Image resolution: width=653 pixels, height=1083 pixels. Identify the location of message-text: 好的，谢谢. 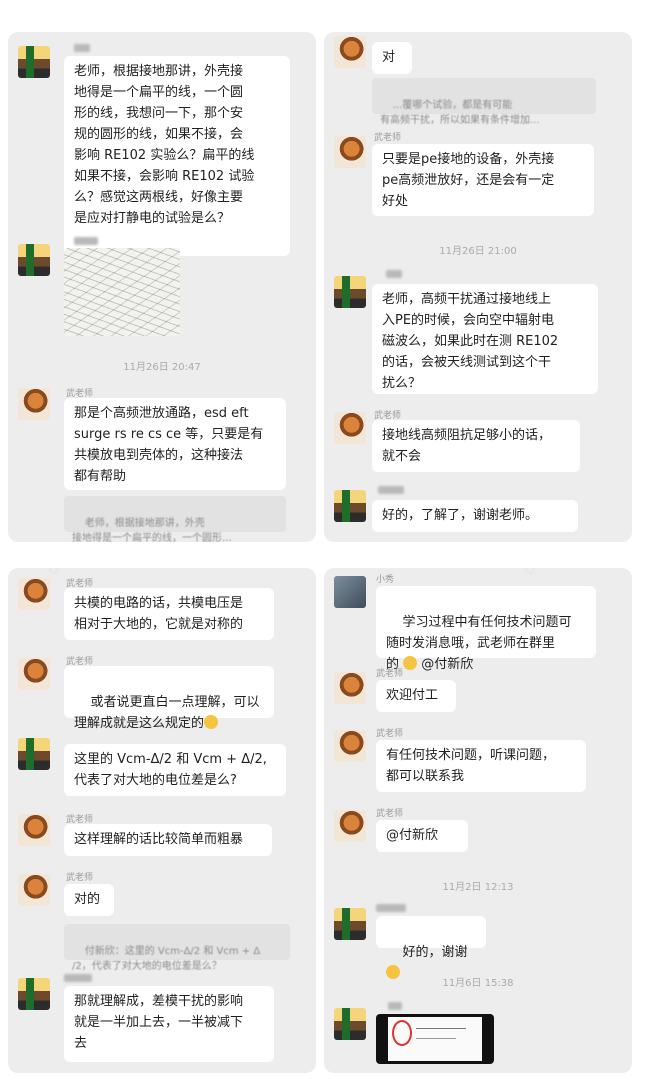
(435, 952).